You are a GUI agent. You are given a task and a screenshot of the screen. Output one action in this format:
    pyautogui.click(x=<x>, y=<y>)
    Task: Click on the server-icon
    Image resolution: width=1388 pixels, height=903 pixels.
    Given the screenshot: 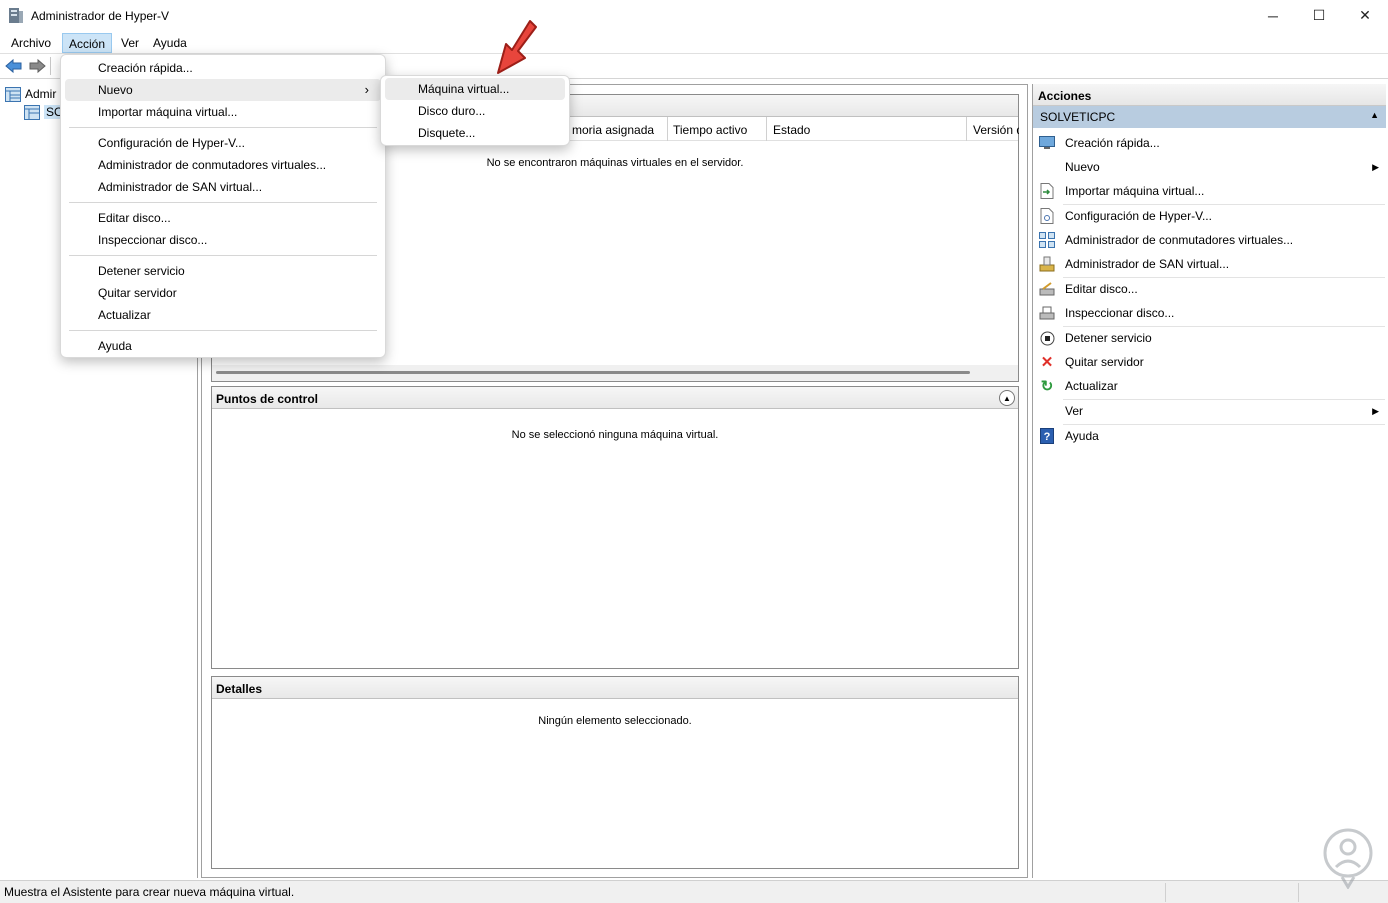 What is the action you would take?
    pyautogui.click(x=32, y=112)
    